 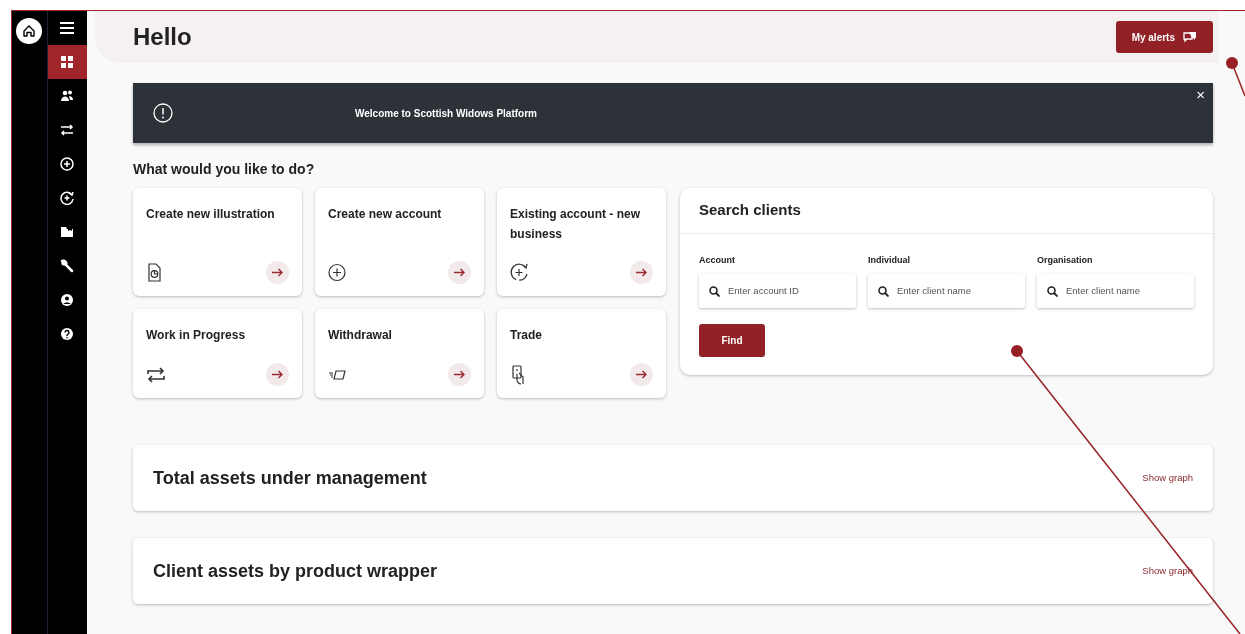 I want to click on dashboard-icon, so click(x=67, y=62).